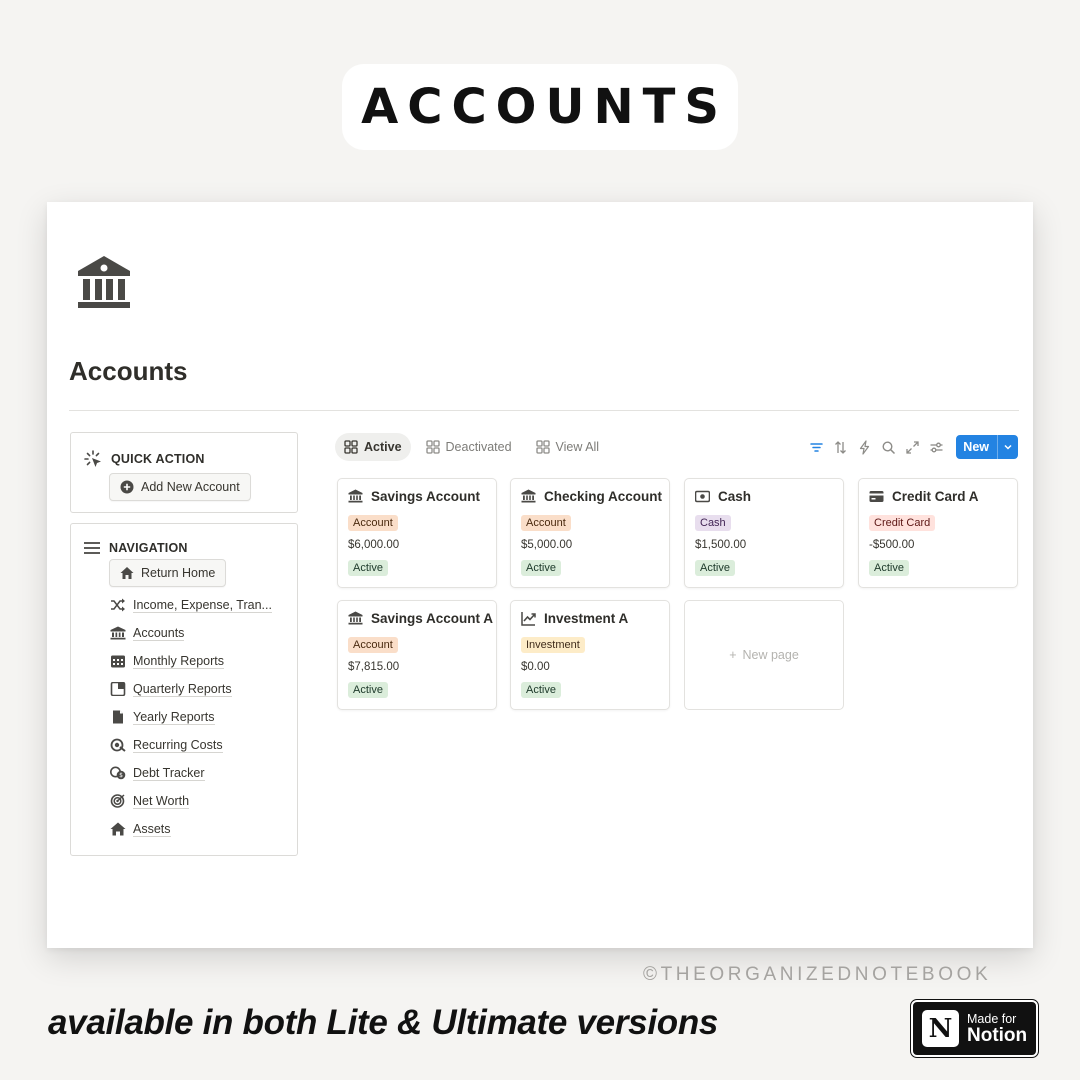 Image resolution: width=1080 pixels, height=1080 pixels. What do you see at coordinates (553, 645) in the screenshot?
I see `type-tag: Investment` at bounding box center [553, 645].